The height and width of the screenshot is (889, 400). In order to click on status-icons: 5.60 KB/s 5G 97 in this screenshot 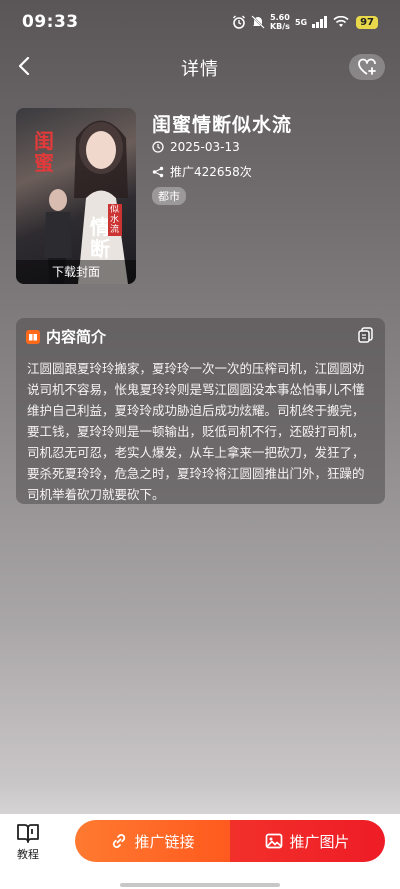, I will do `click(305, 22)`.